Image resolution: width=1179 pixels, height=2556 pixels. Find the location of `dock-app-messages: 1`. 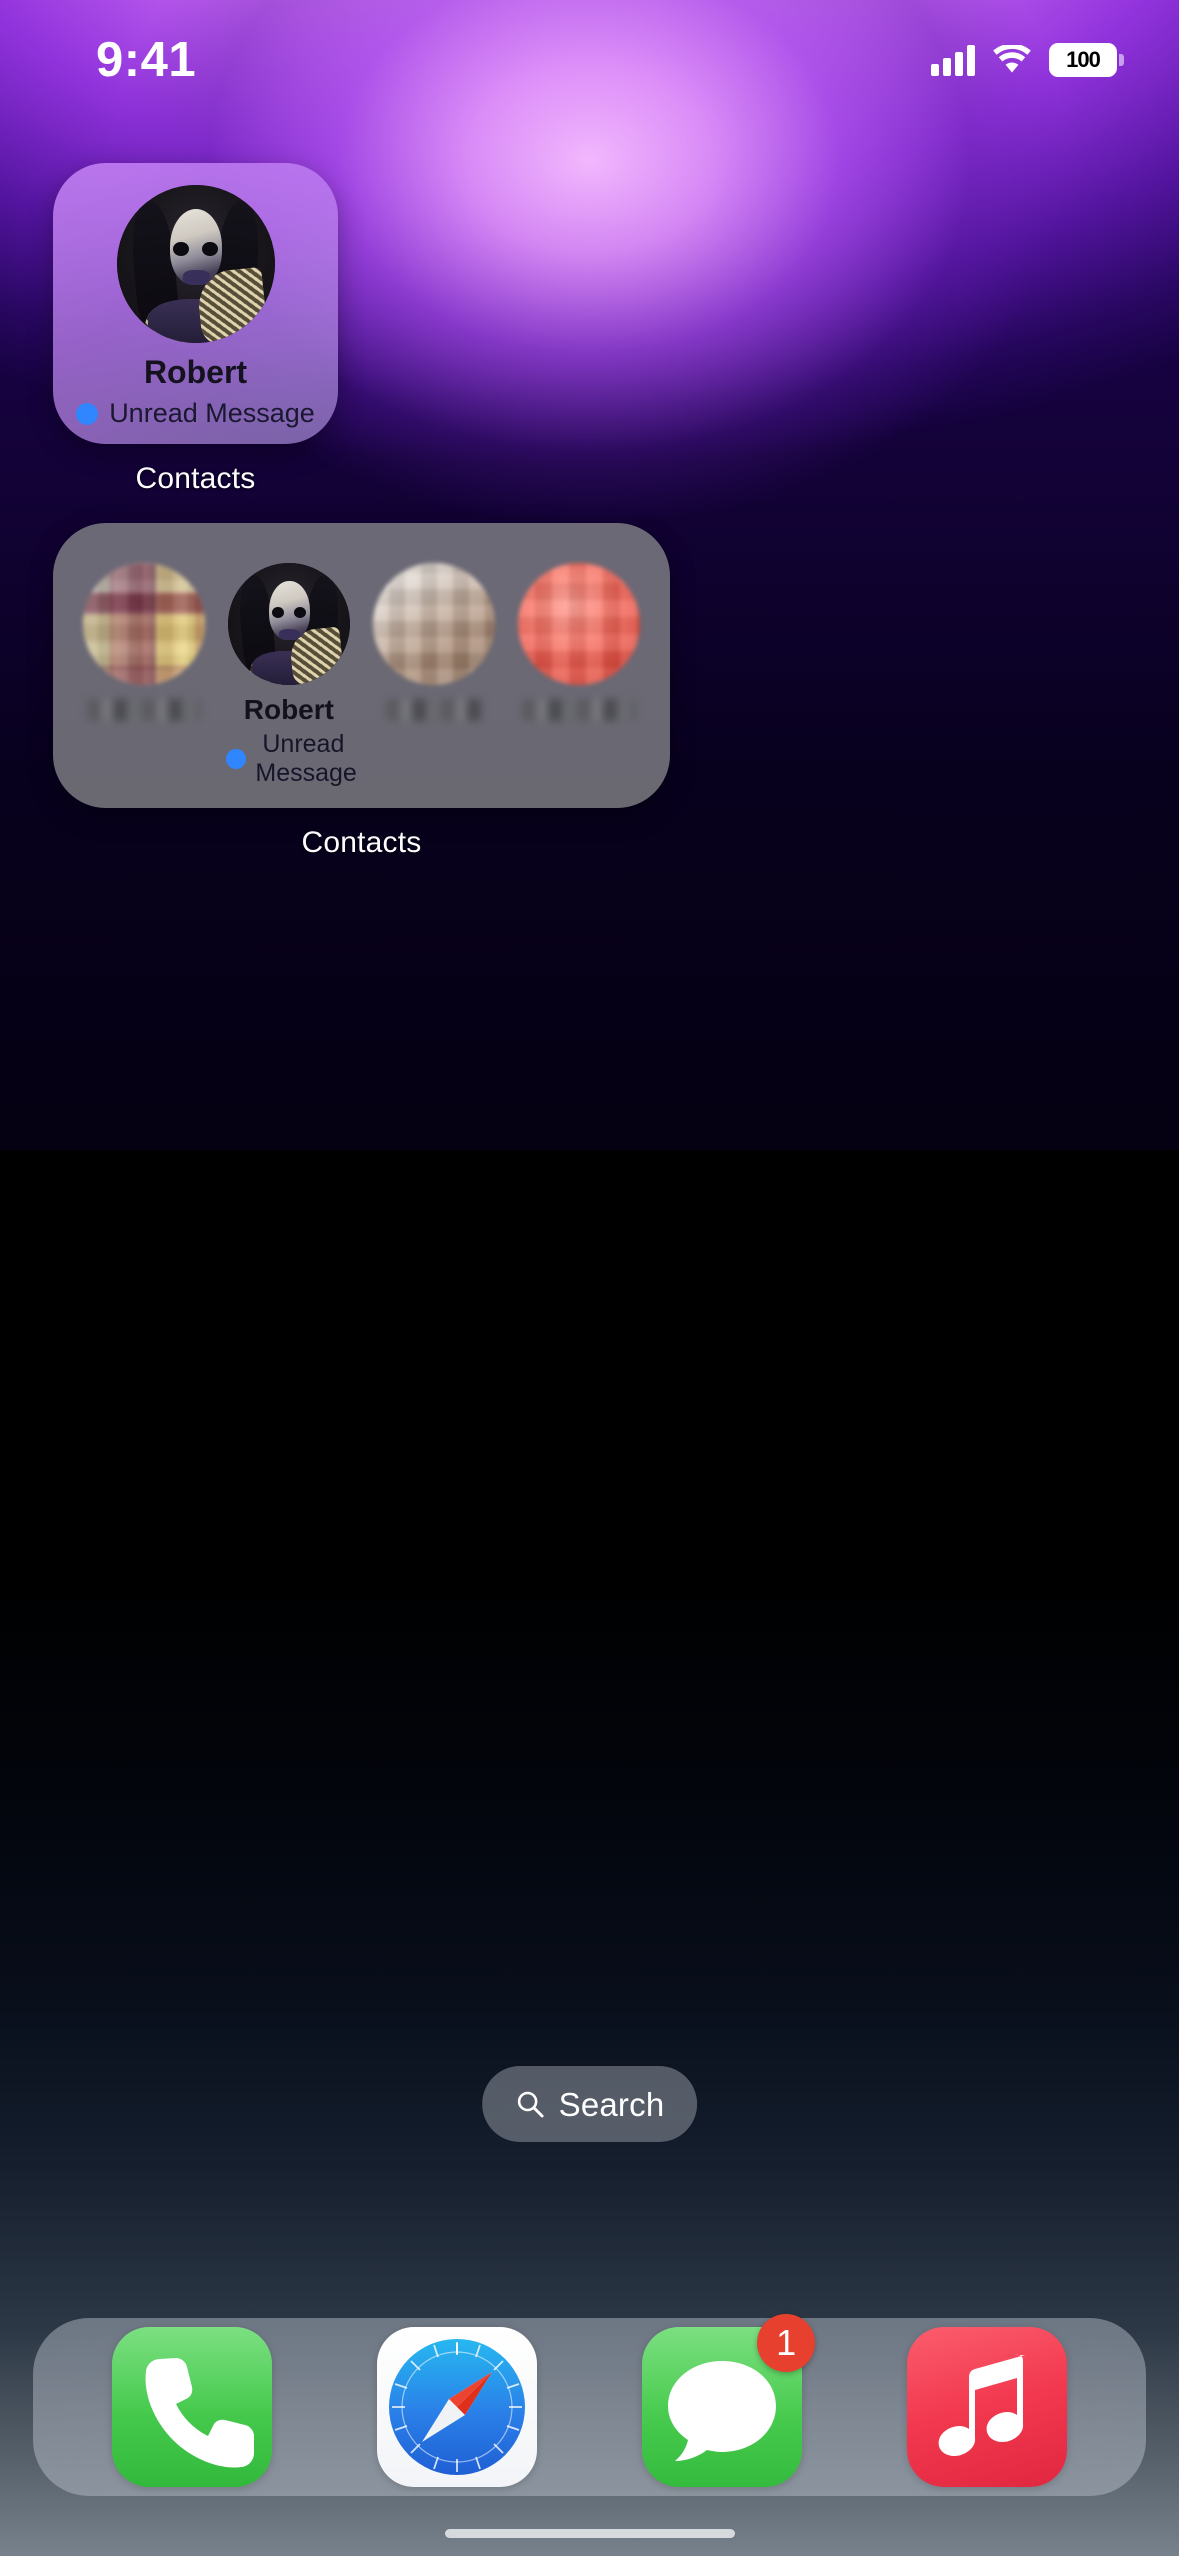

dock-app-messages: 1 is located at coordinates (729, 2400).